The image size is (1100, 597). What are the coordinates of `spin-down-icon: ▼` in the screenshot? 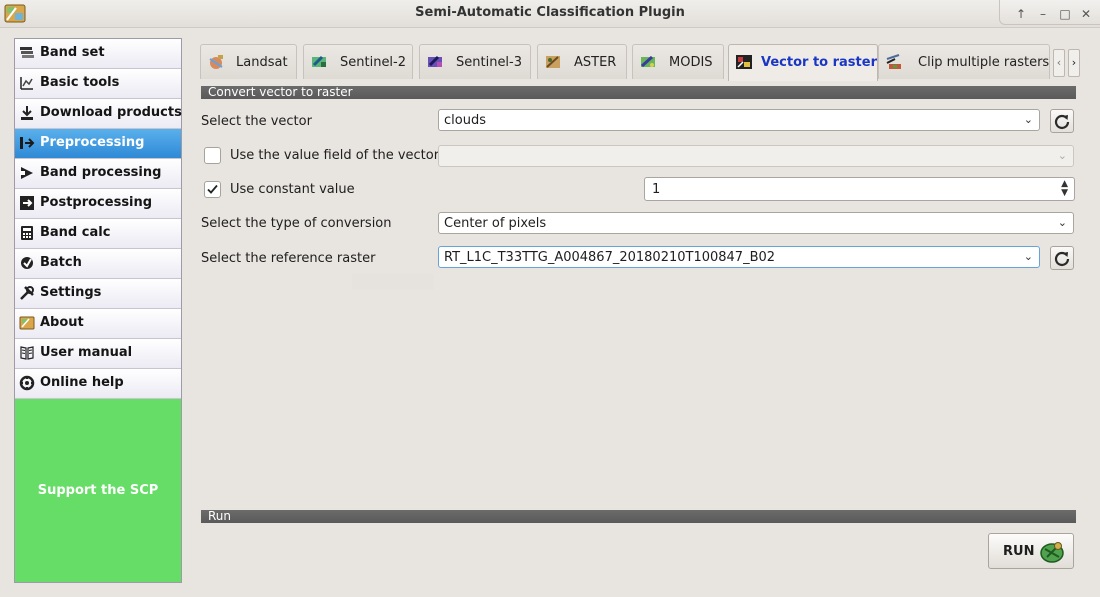 It's located at (1064, 193).